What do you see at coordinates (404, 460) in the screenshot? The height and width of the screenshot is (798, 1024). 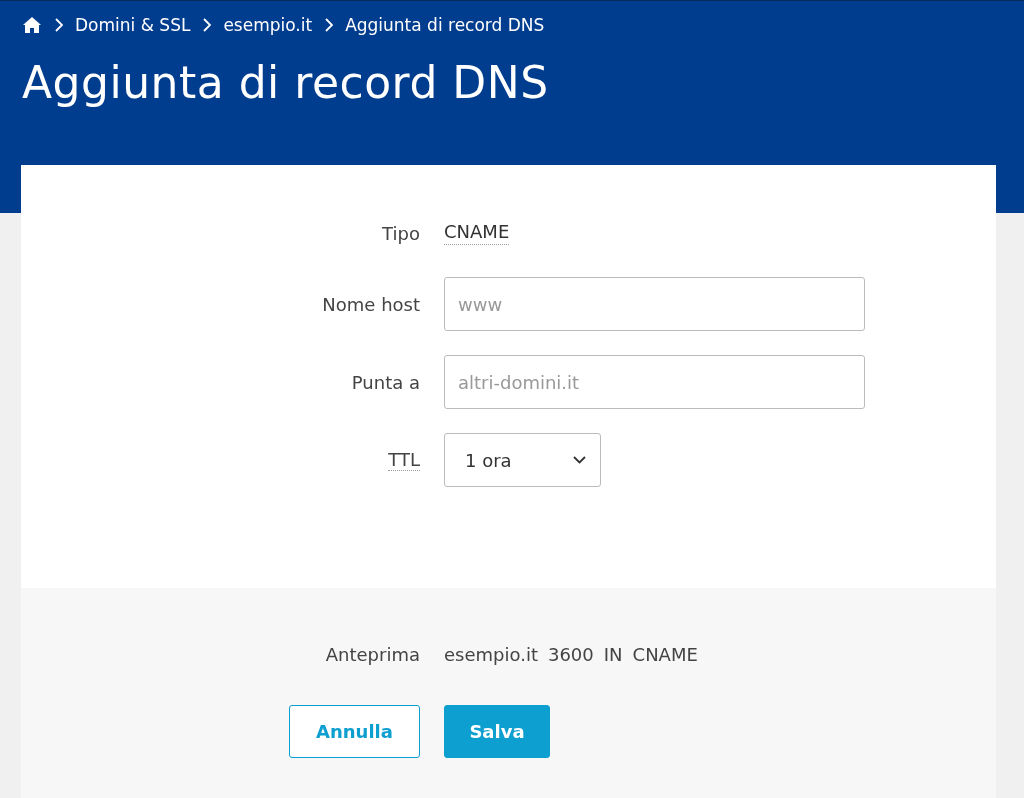 I see `field-label: TTL` at bounding box center [404, 460].